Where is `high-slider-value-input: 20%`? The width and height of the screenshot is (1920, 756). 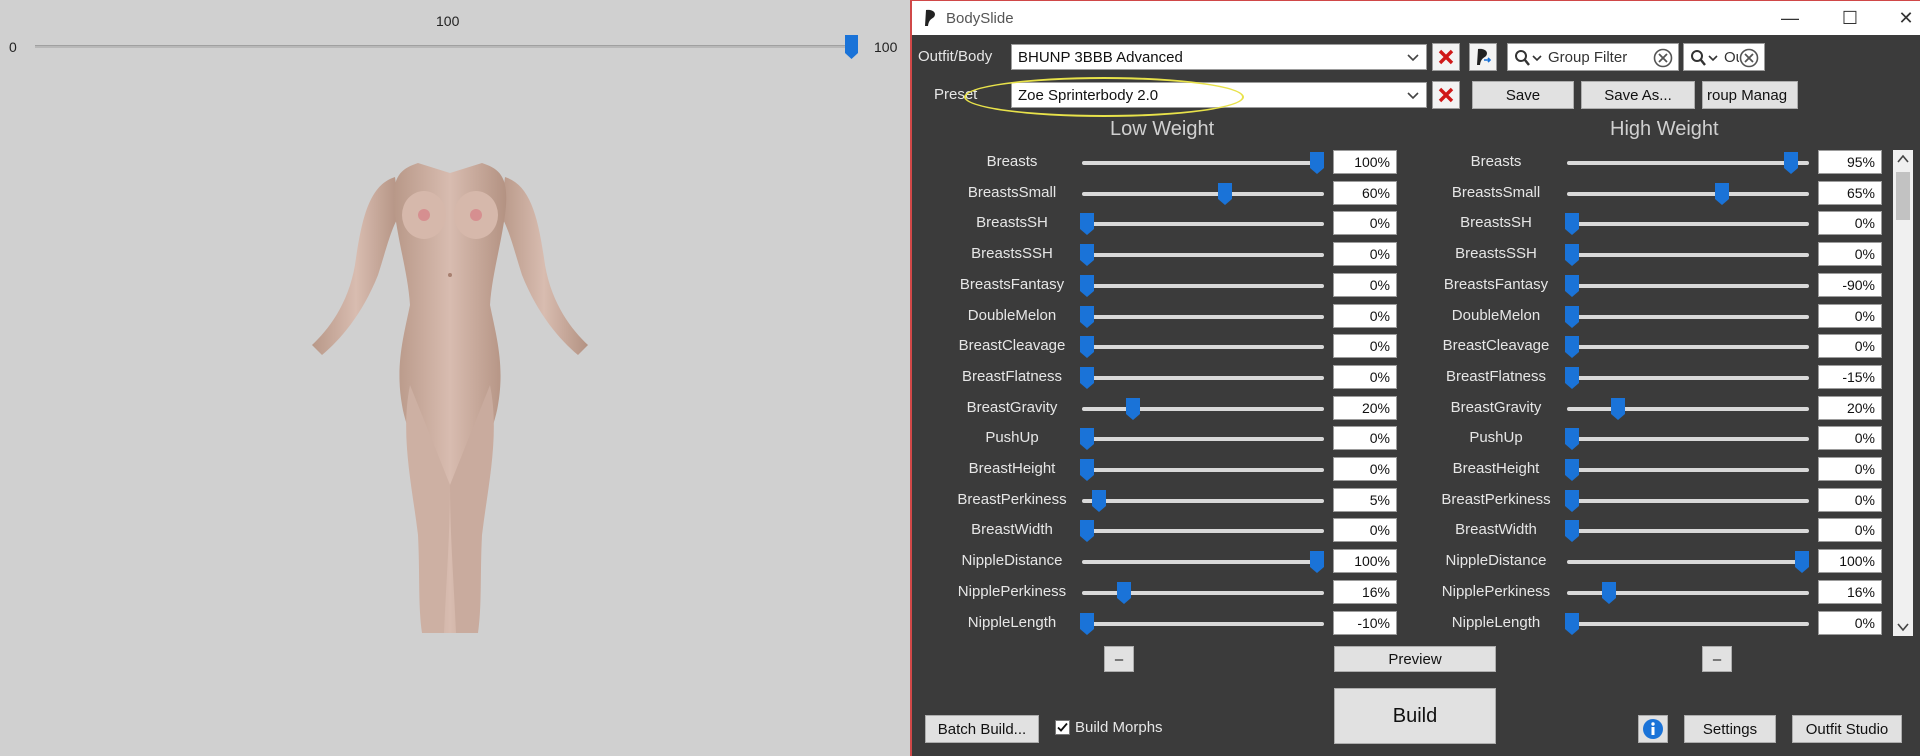
high-slider-value-input: 20% is located at coordinates (1850, 407).